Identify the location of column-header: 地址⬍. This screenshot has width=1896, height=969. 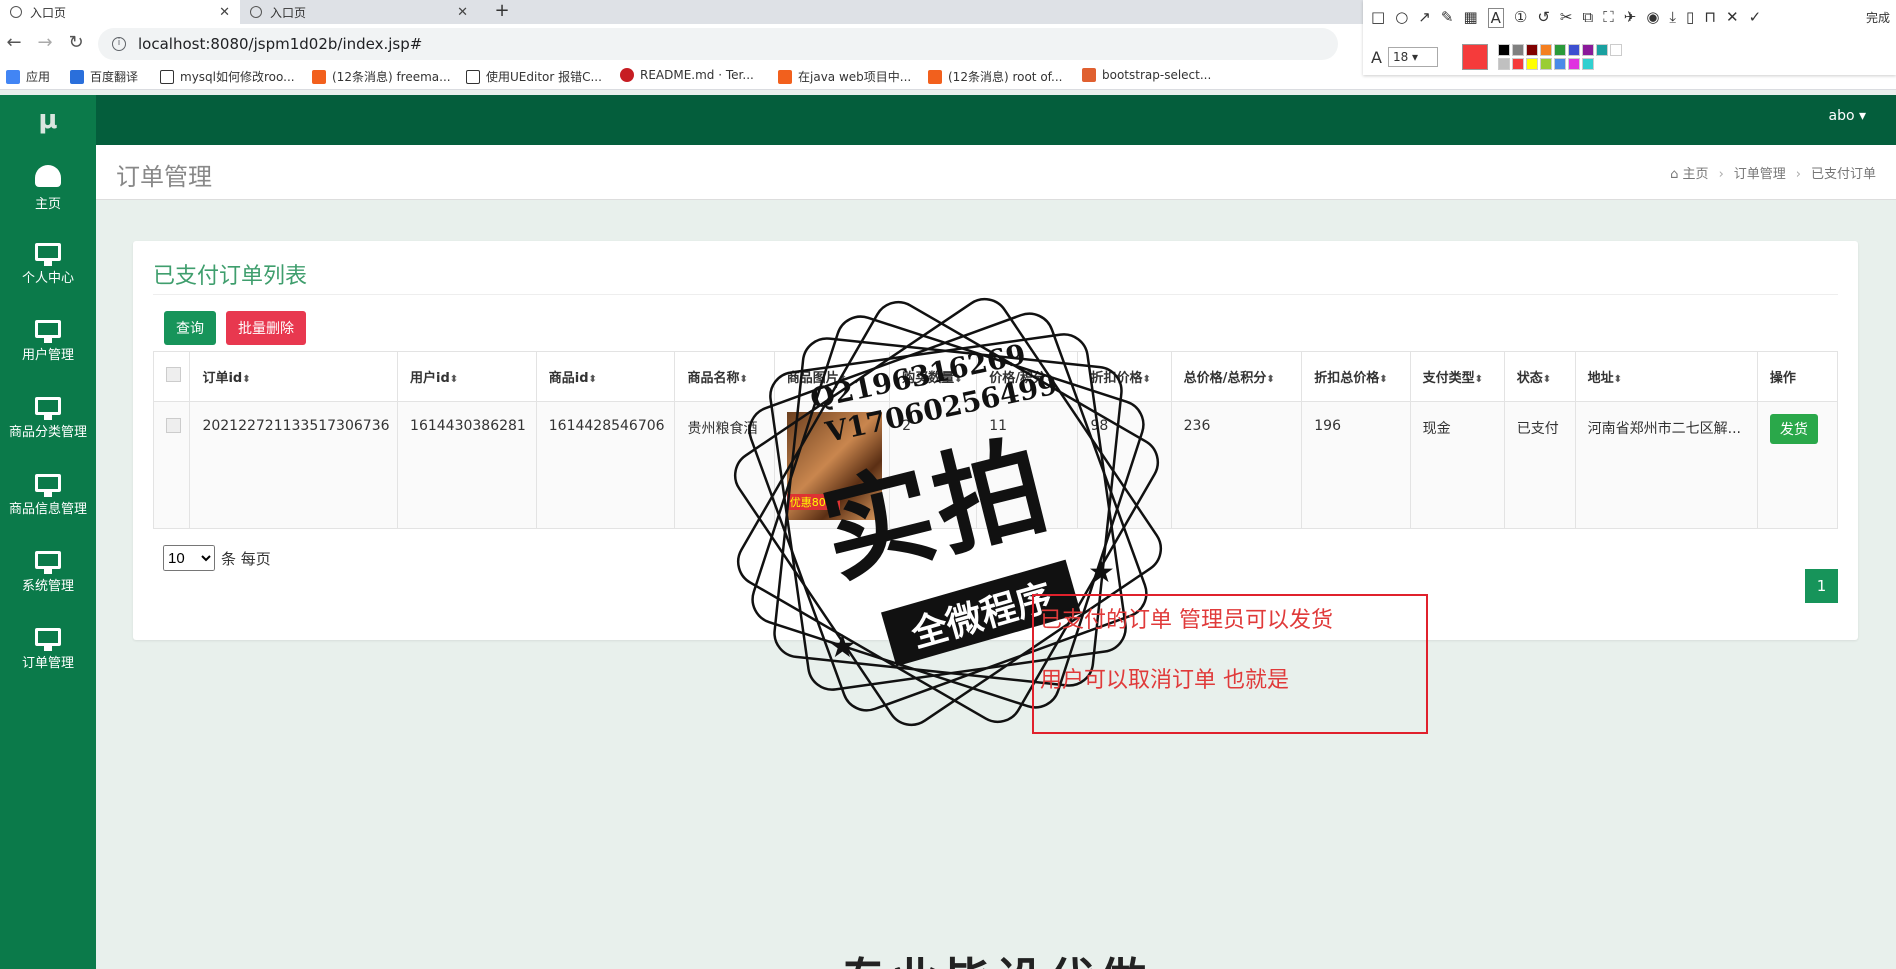
(1666, 376).